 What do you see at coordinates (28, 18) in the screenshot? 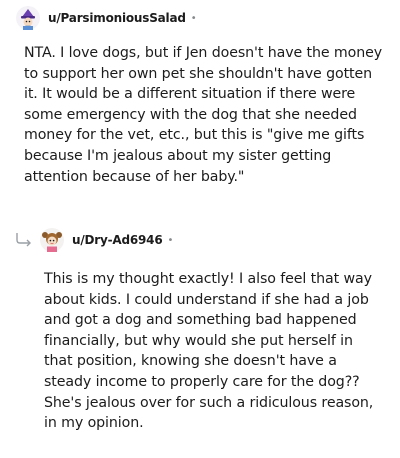
I see `avatar-wizard-icon` at bounding box center [28, 18].